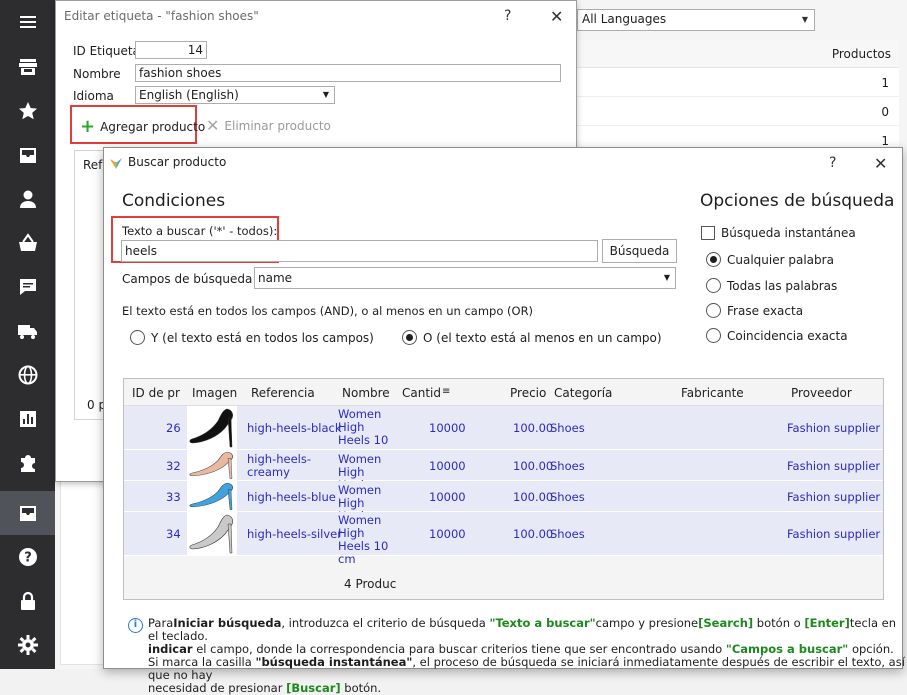 The image size is (907, 695). Describe the element at coordinates (171, 50) in the screenshot. I see `id-field: 14` at that location.